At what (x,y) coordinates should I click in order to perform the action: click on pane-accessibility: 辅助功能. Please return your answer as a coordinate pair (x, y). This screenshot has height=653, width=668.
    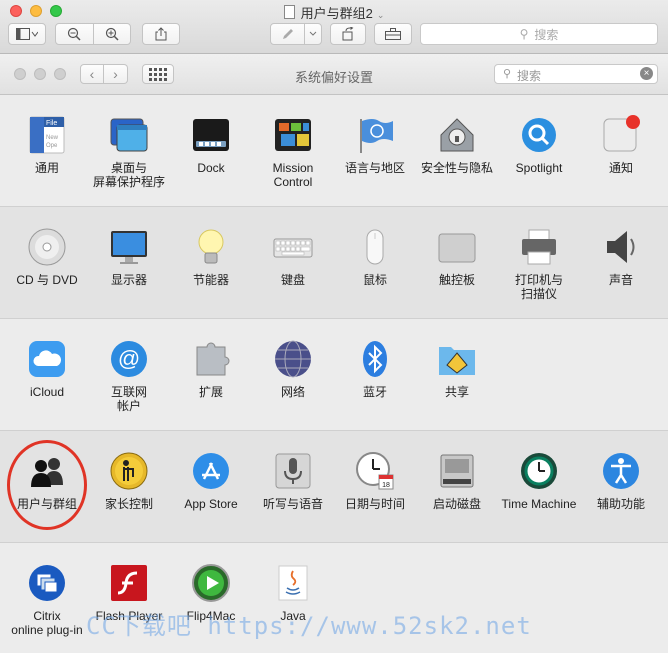
    Looking at the image, I should click on (621, 471).